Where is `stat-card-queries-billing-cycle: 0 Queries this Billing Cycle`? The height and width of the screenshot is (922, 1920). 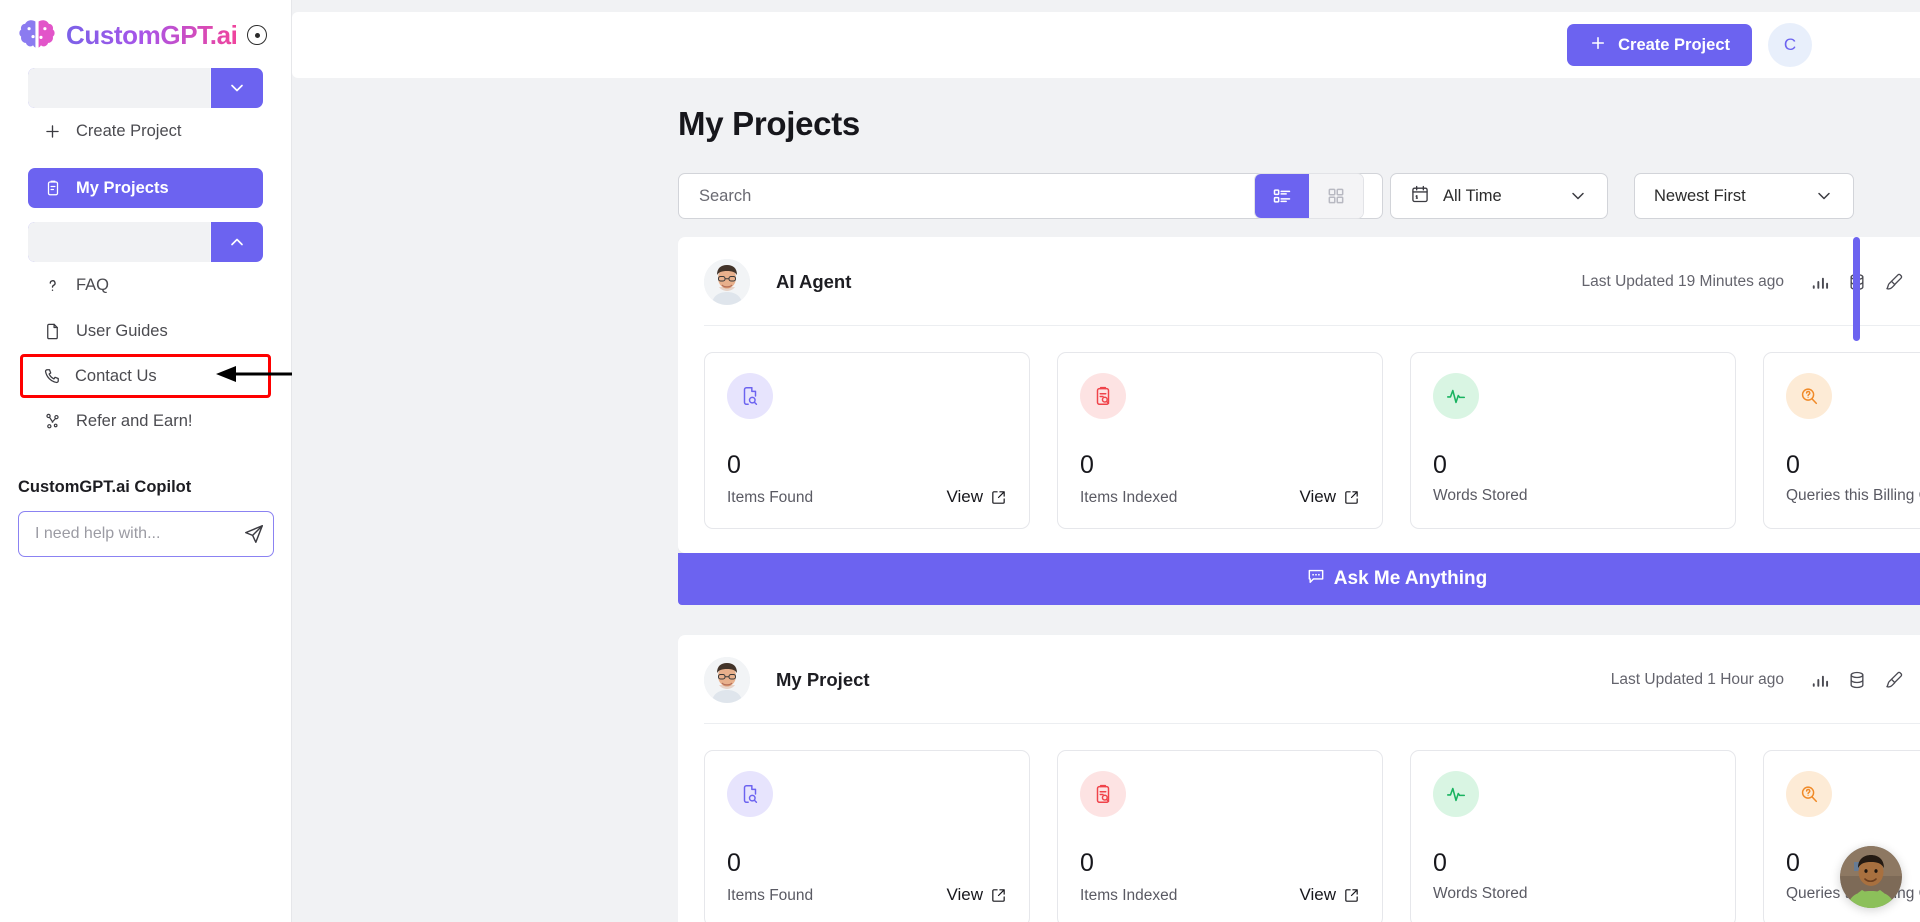 stat-card-queries-billing-cycle: 0 Queries this Billing Cycle is located at coordinates (1841, 836).